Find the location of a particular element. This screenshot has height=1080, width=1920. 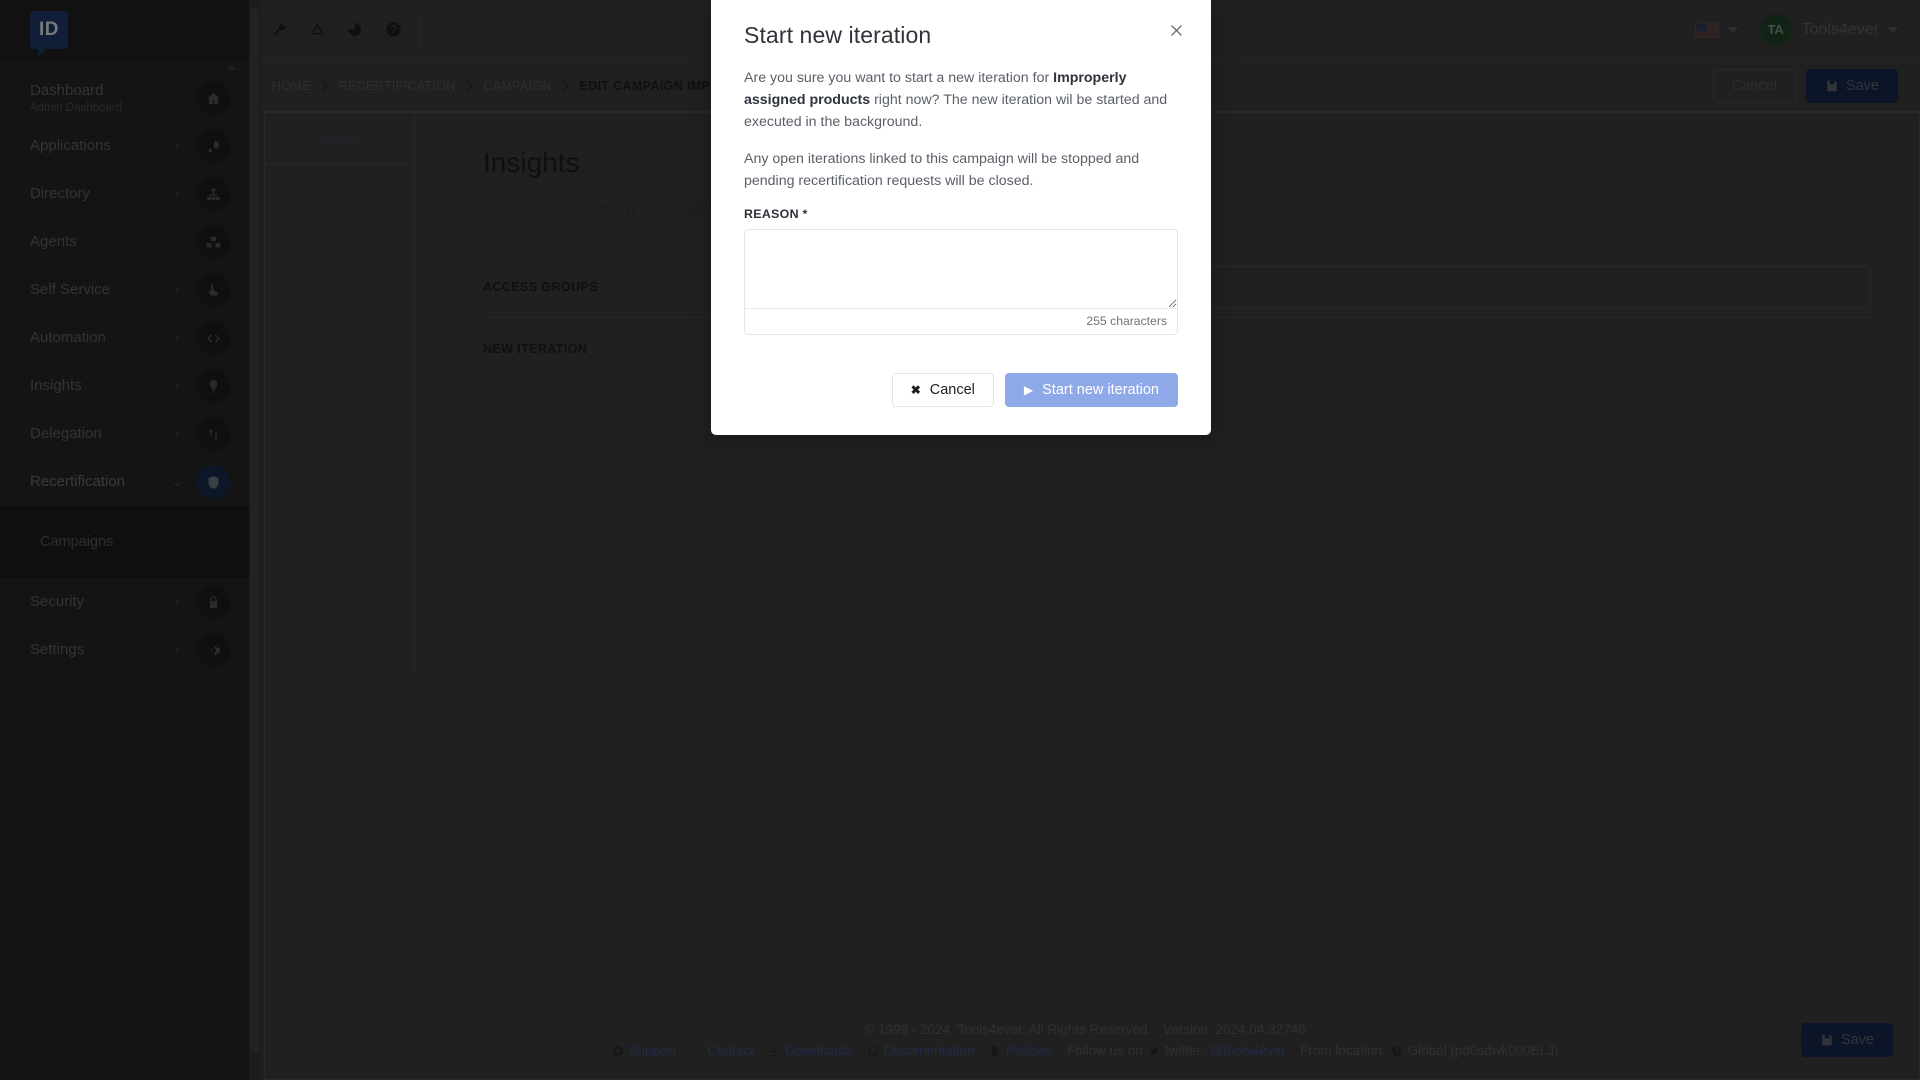

dialog-confirm-label: Start new iteration is located at coordinates (1100, 390).